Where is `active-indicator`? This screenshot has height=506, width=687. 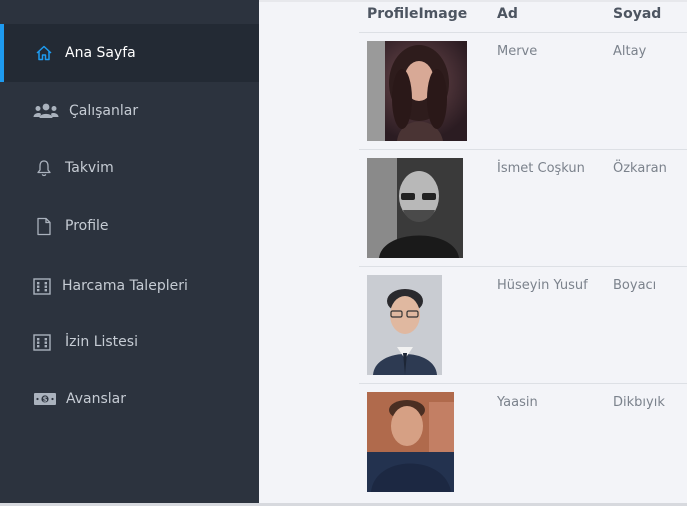 active-indicator is located at coordinates (2, 53).